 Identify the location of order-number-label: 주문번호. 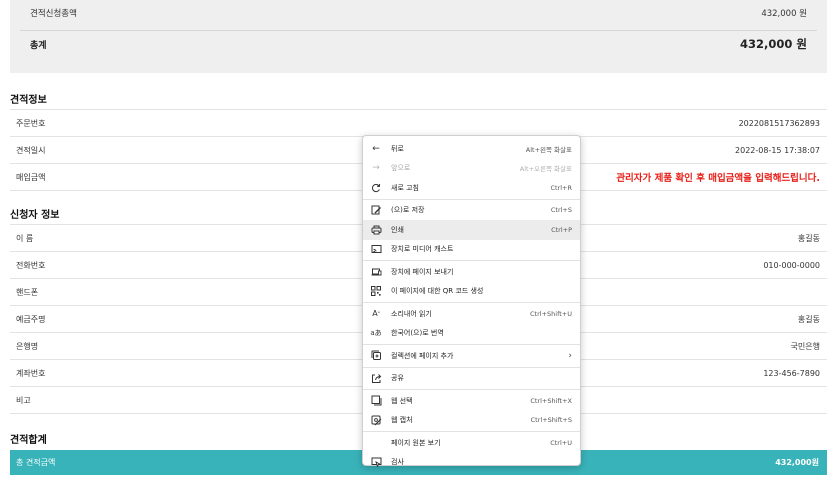
(31, 123).